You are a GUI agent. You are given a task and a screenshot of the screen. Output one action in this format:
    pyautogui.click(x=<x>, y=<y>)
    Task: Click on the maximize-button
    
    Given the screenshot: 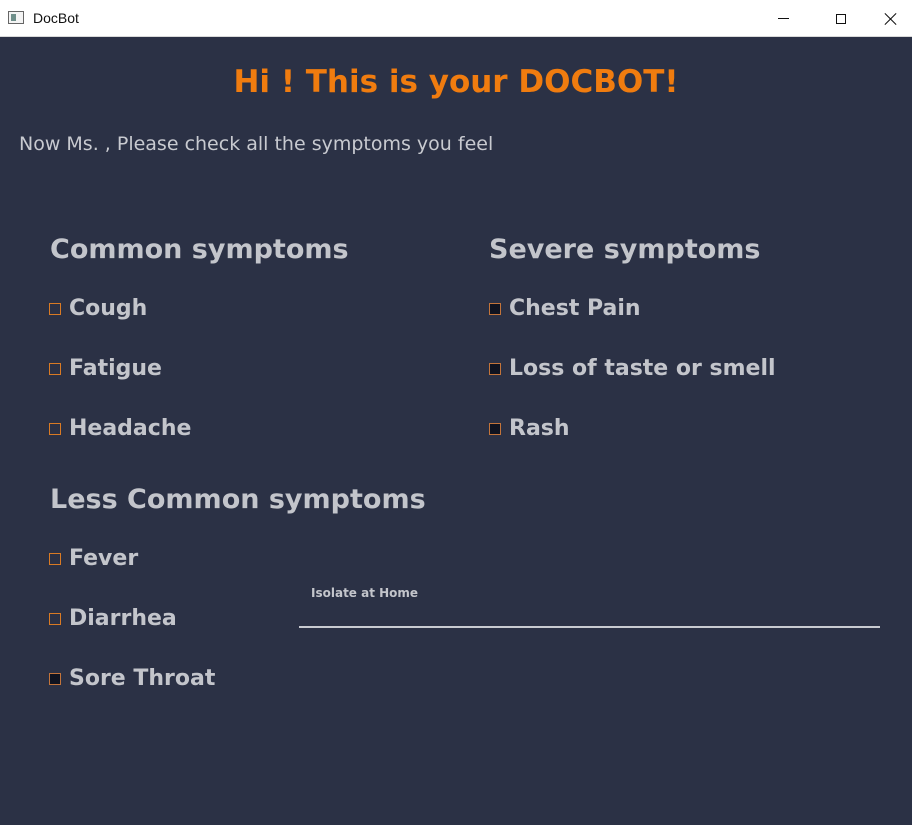 What is the action you would take?
    pyautogui.click(x=841, y=18)
    